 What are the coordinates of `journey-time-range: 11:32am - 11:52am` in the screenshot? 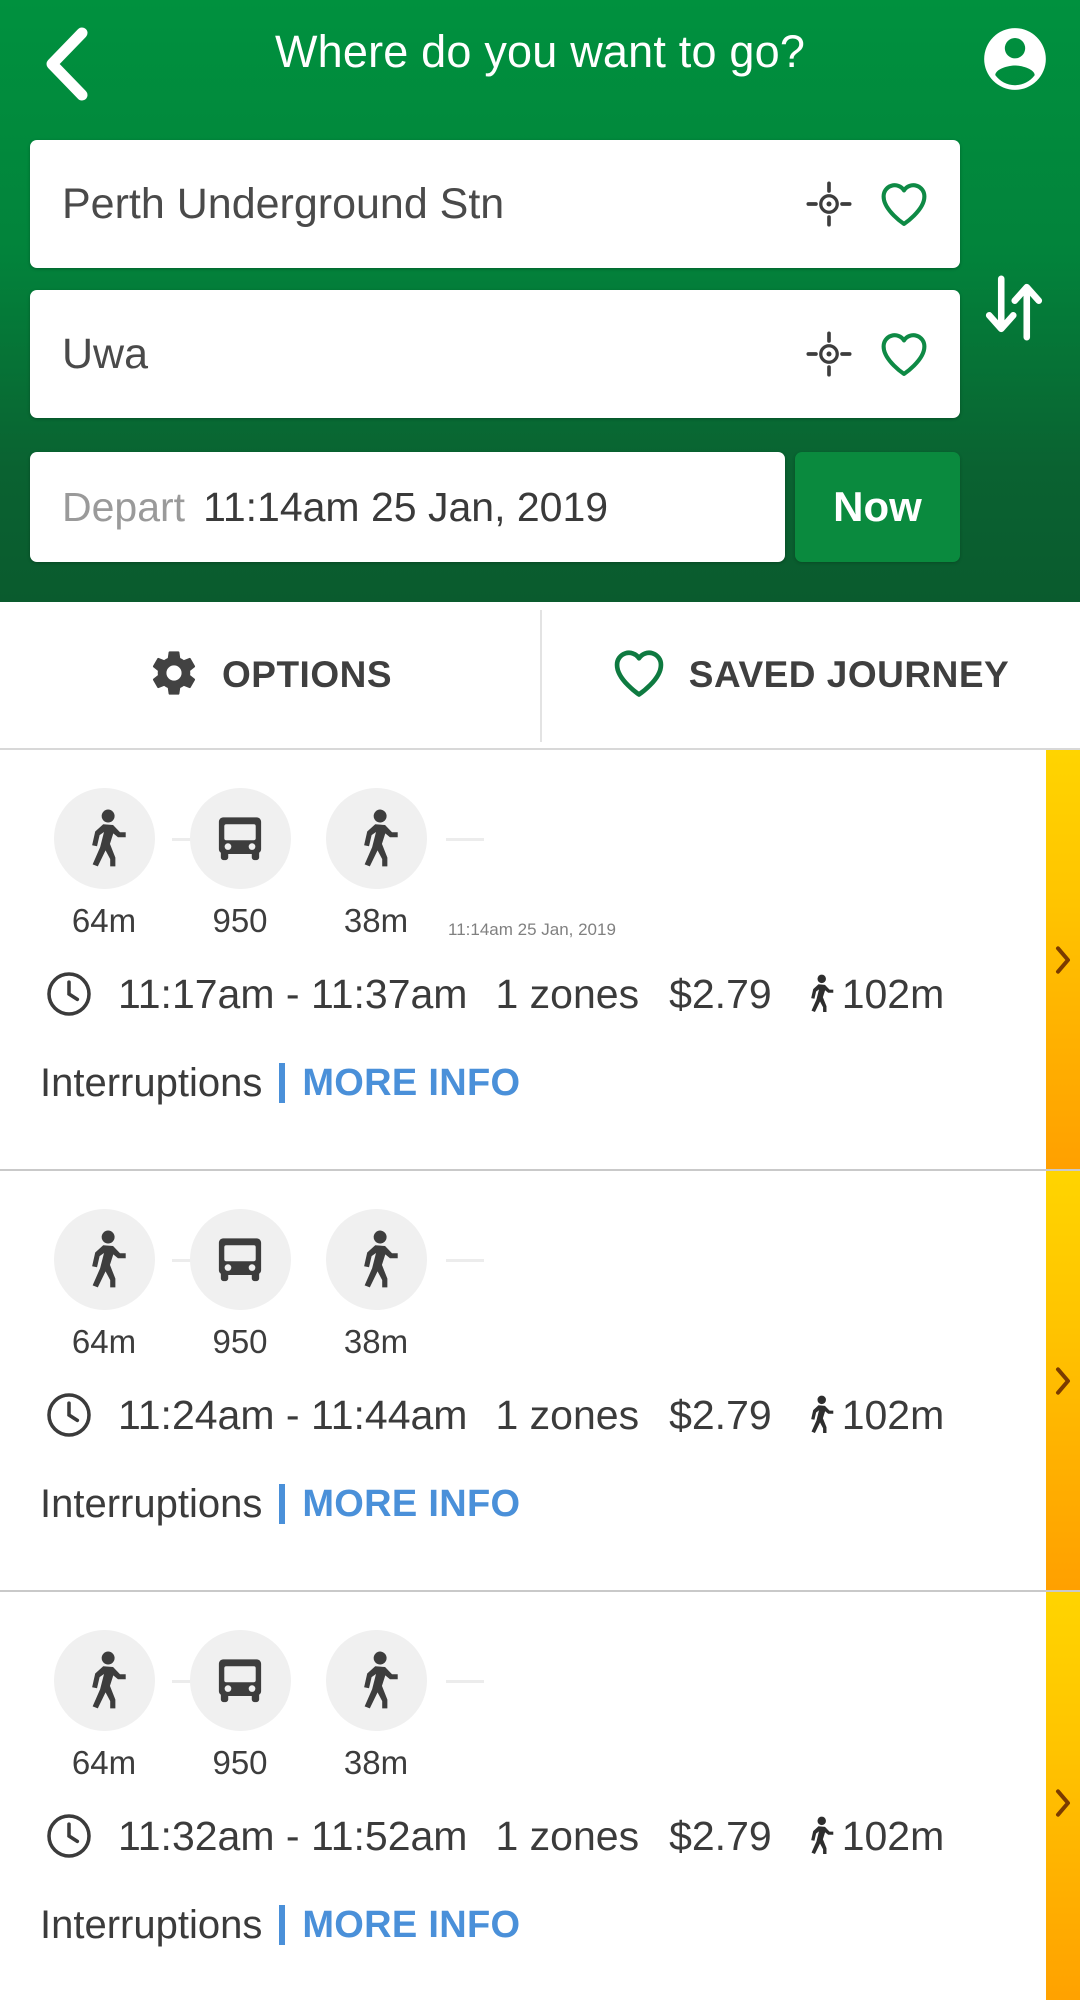 It's located at (293, 1835).